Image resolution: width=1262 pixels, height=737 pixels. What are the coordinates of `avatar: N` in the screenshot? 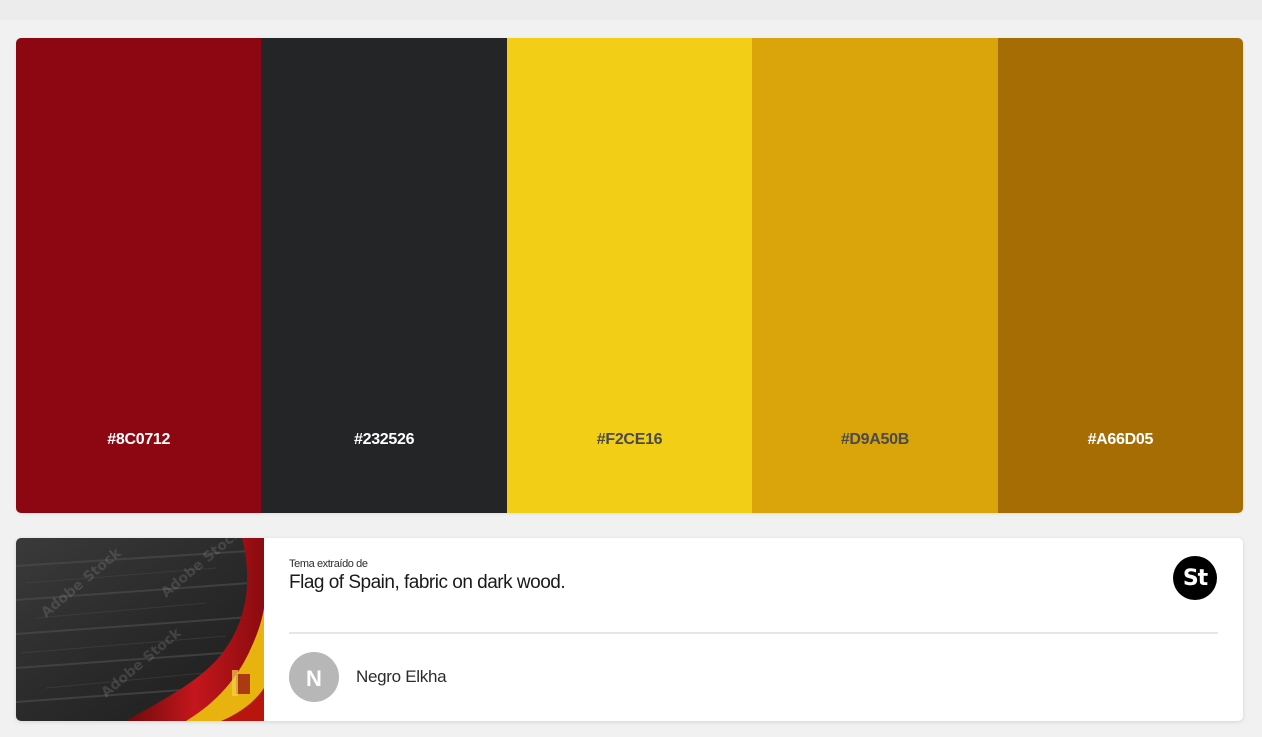 It's located at (314, 677).